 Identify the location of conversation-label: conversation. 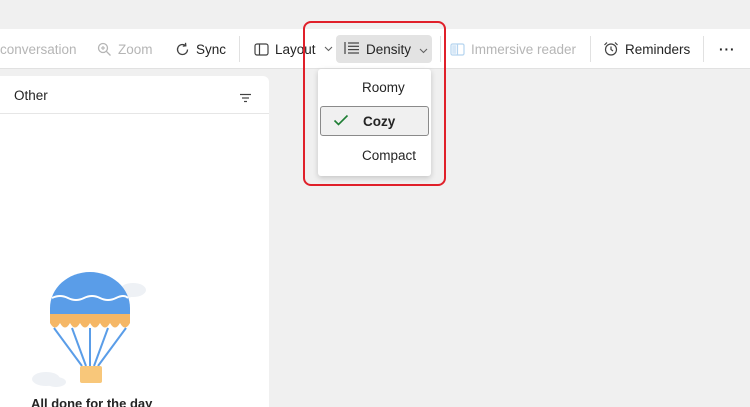
(38, 49).